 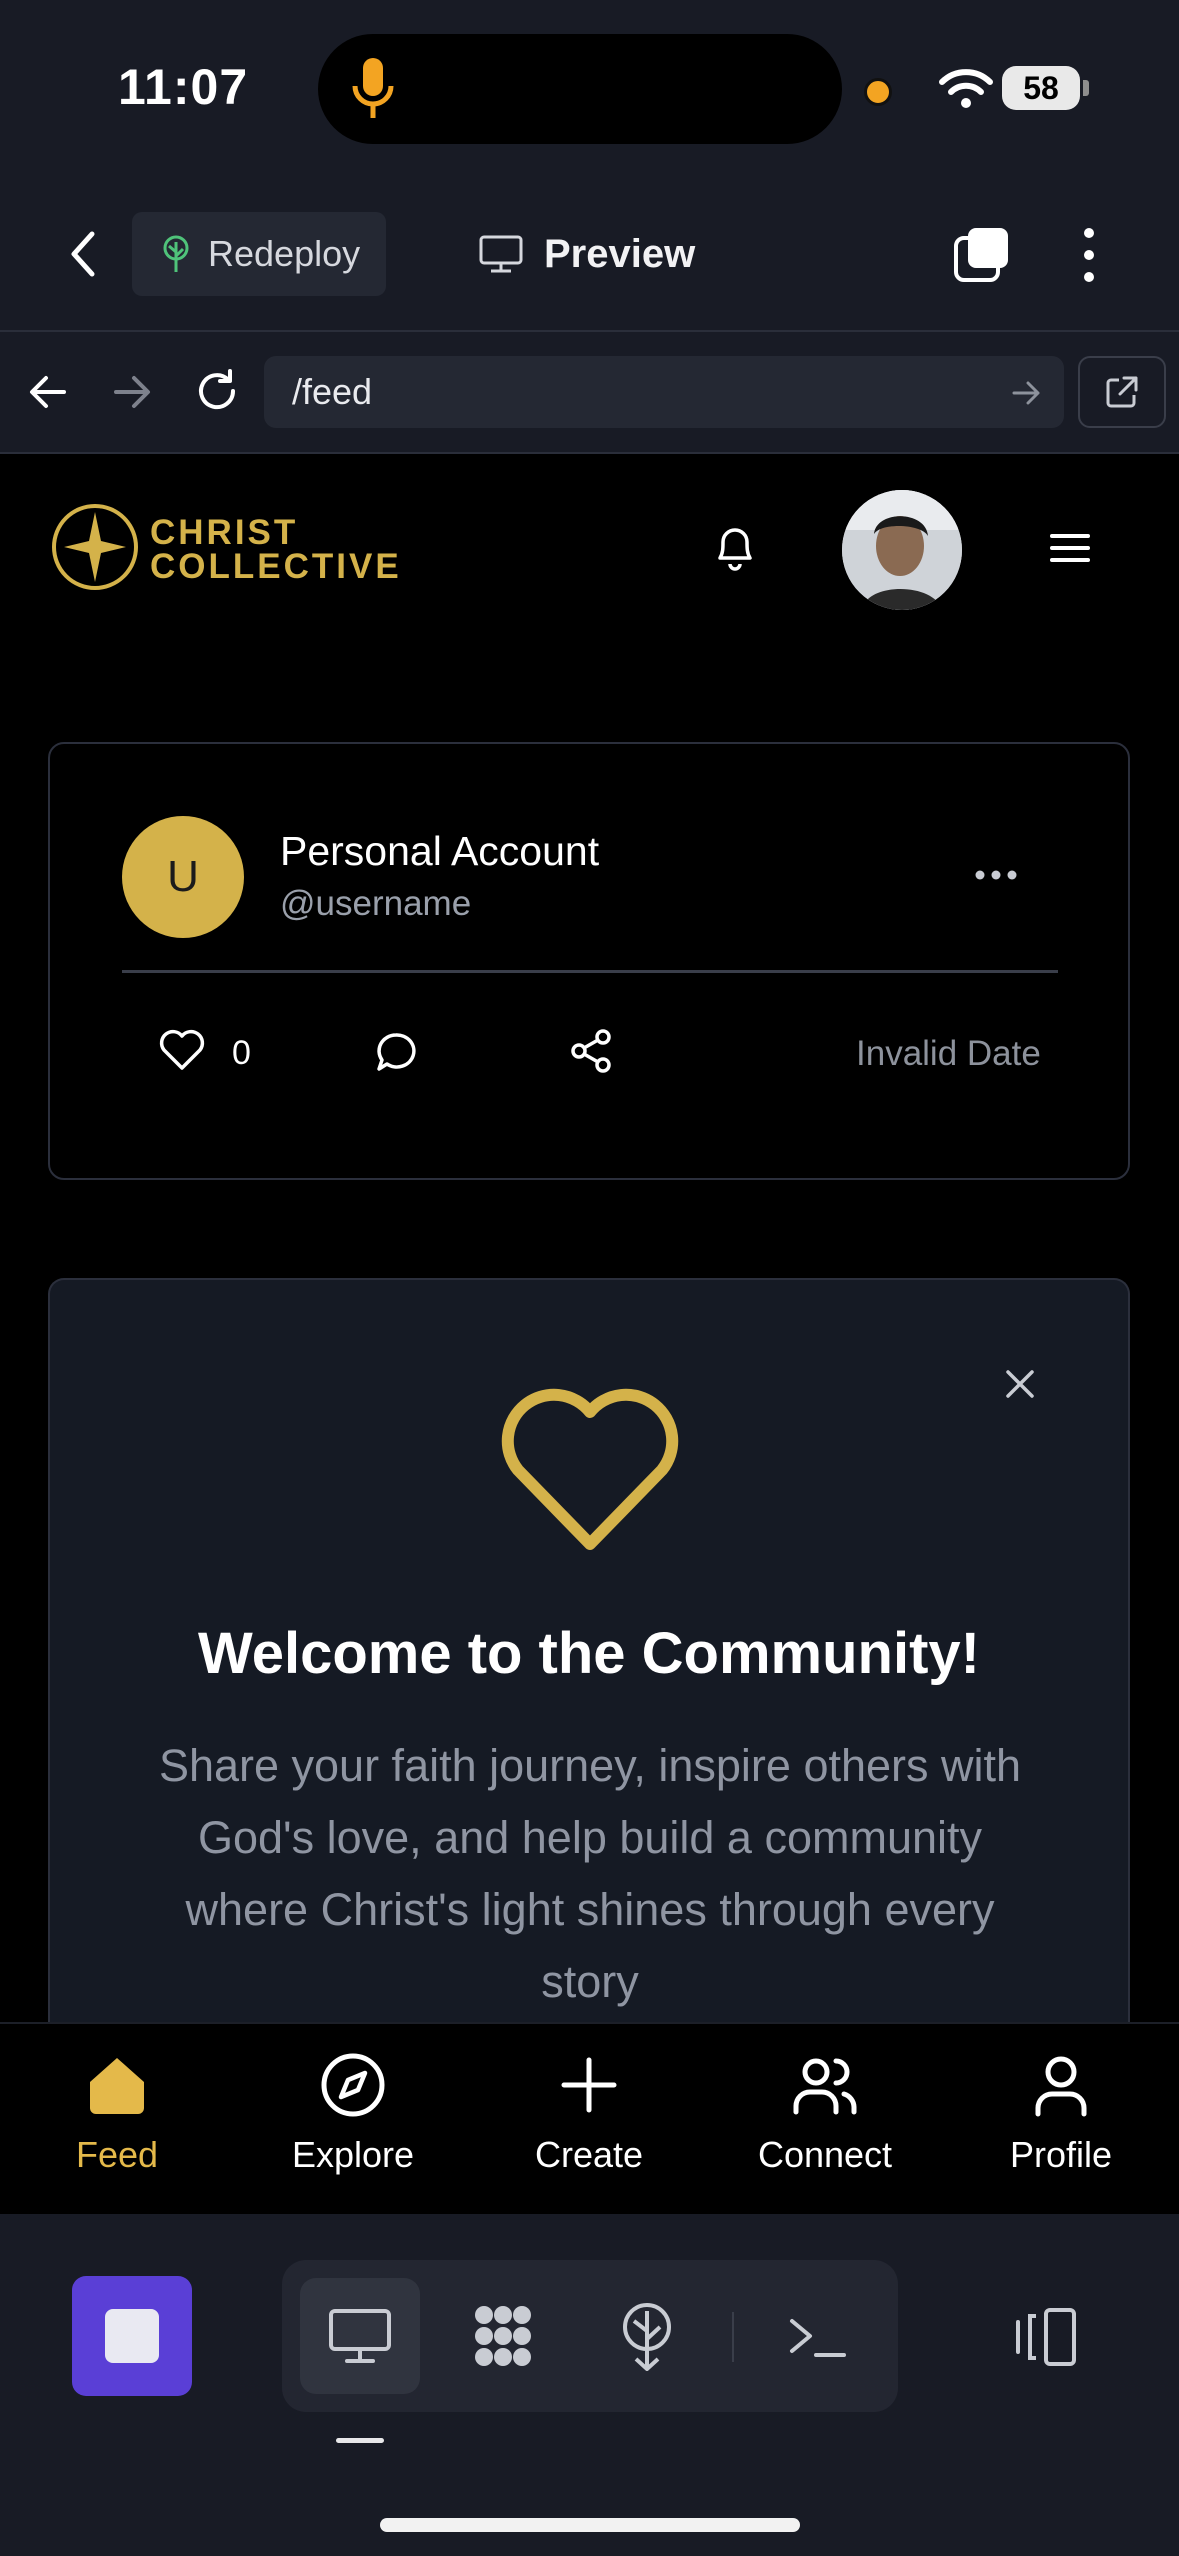 What do you see at coordinates (117, 2154) in the screenshot?
I see `tab-label: Feed` at bounding box center [117, 2154].